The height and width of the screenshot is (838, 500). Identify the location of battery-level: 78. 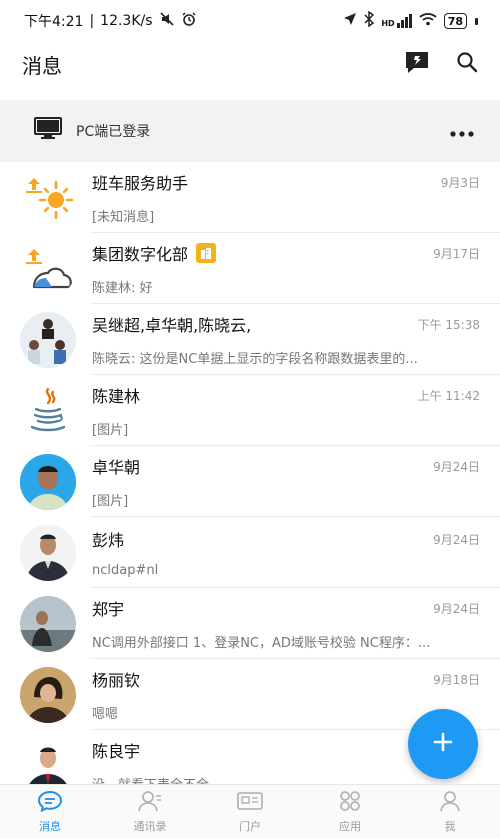
(455, 21).